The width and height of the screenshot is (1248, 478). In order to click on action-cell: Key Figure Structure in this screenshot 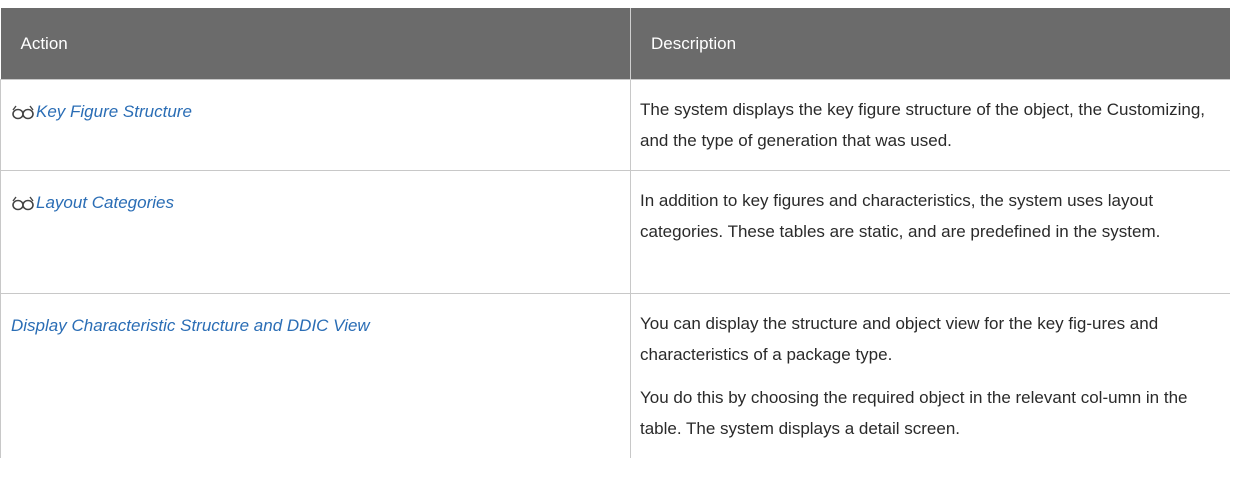, I will do `click(315, 125)`.